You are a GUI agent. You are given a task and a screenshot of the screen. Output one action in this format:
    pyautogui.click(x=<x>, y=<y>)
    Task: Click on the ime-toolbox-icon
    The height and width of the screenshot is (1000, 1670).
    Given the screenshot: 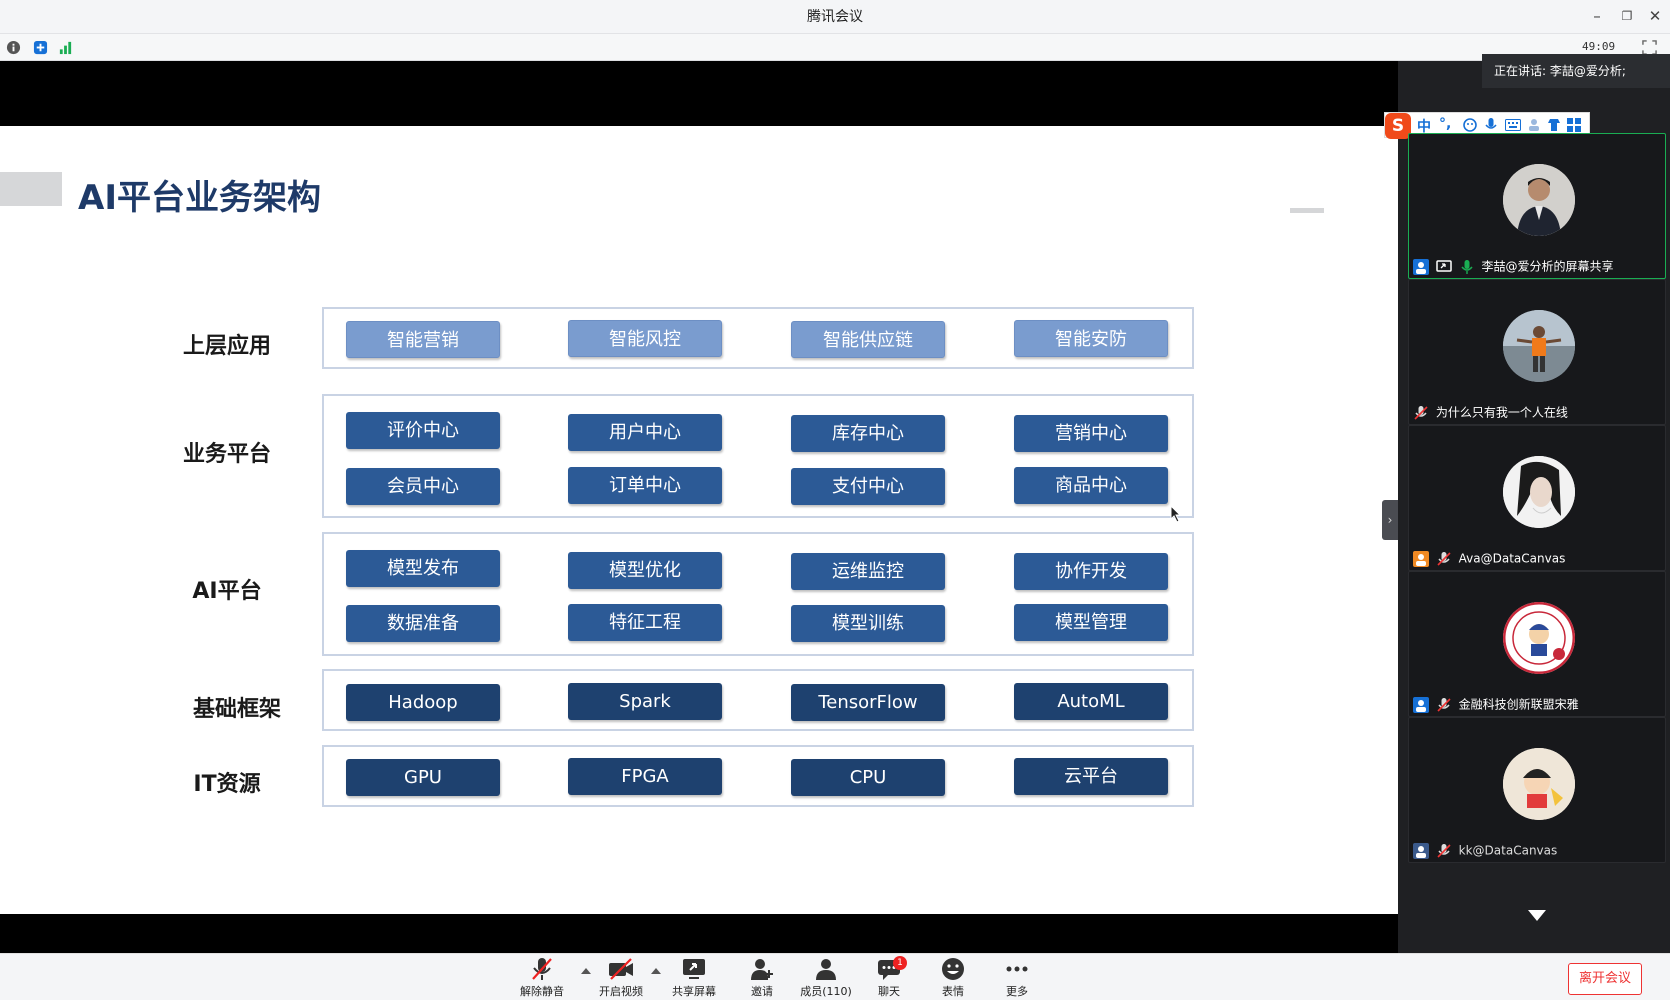 What is the action you would take?
    pyautogui.click(x=1574, y=125)
    